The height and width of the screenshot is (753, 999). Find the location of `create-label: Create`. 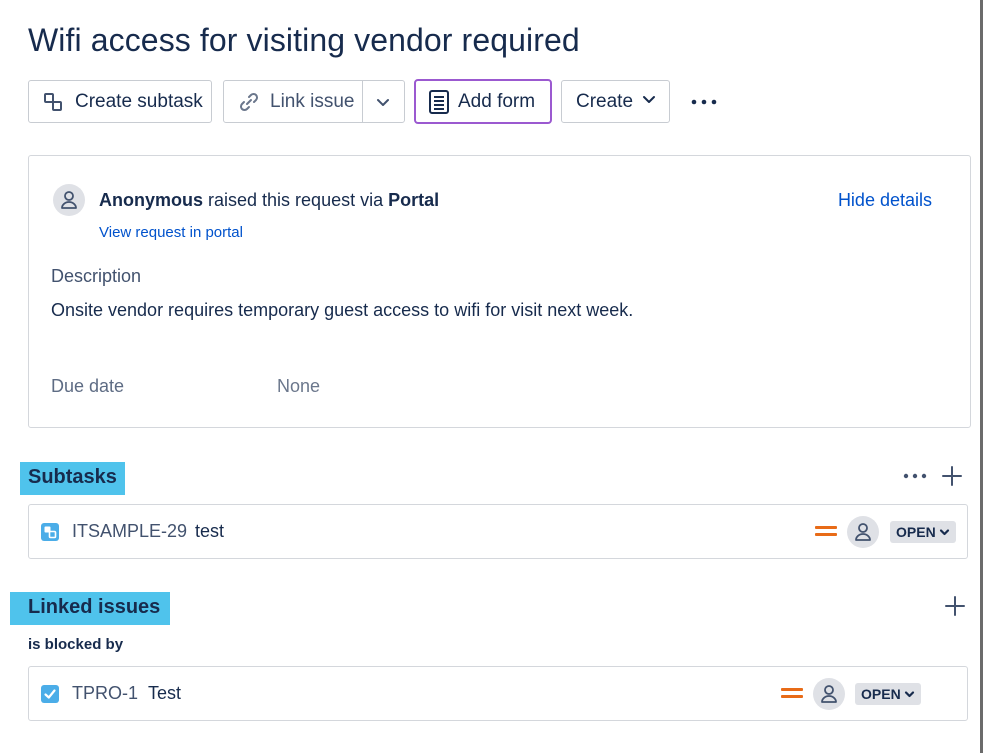

create-label: Create is located at coordinates (605, 101).